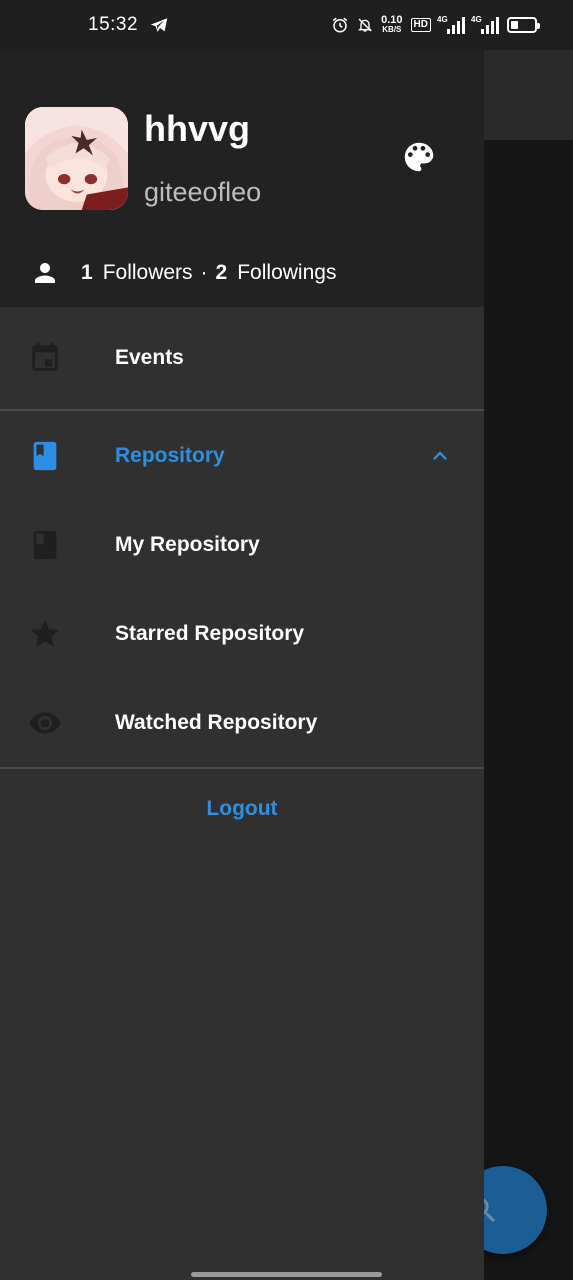  I want to click on net-speed-unit: KB/S, so click(392, 29).